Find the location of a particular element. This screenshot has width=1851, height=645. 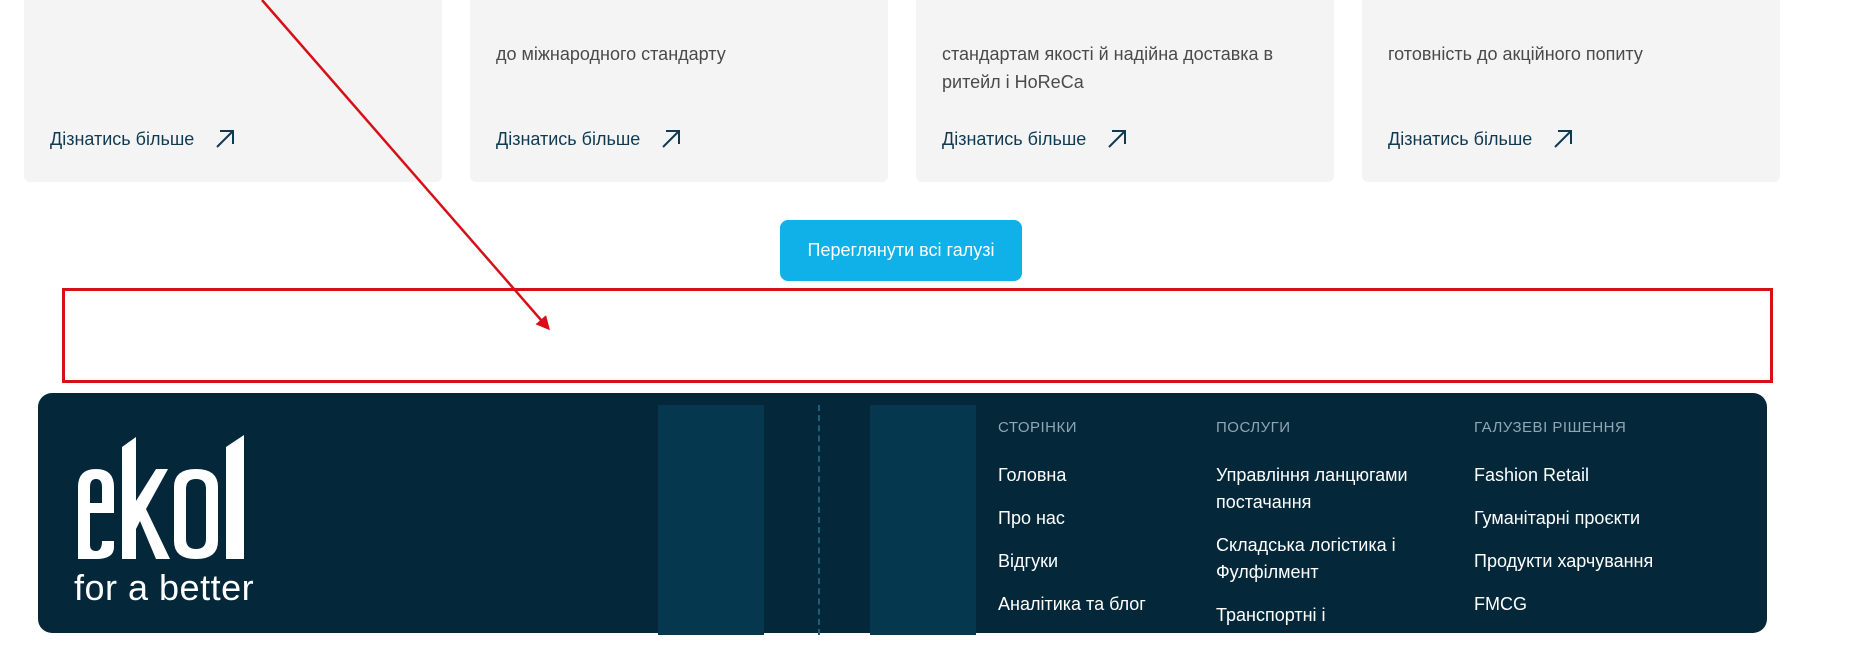

footer-link: Транспортні і is located at coordinates (1323, 615).